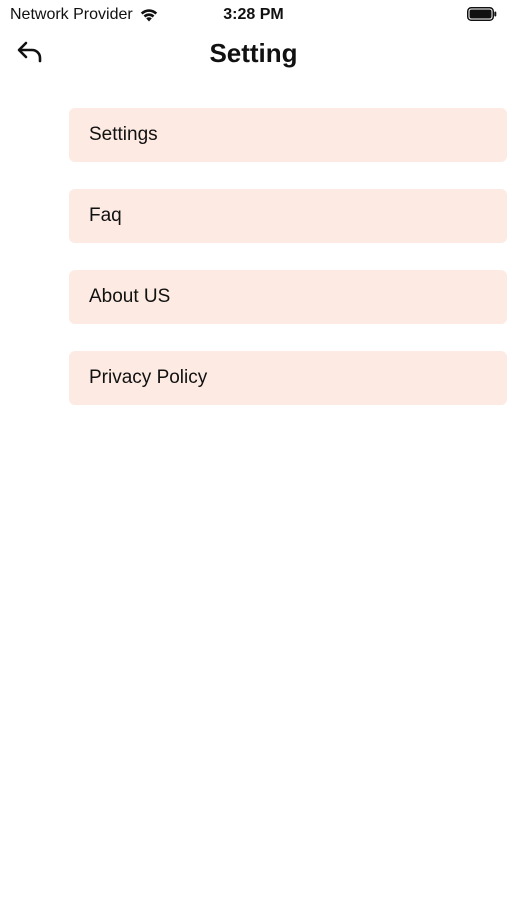 This screenshot has height=900, width=507. What do you see at coordinates (482, 14) in the screenshot?
I see `battery-icon` at bounding box center [482, 14].